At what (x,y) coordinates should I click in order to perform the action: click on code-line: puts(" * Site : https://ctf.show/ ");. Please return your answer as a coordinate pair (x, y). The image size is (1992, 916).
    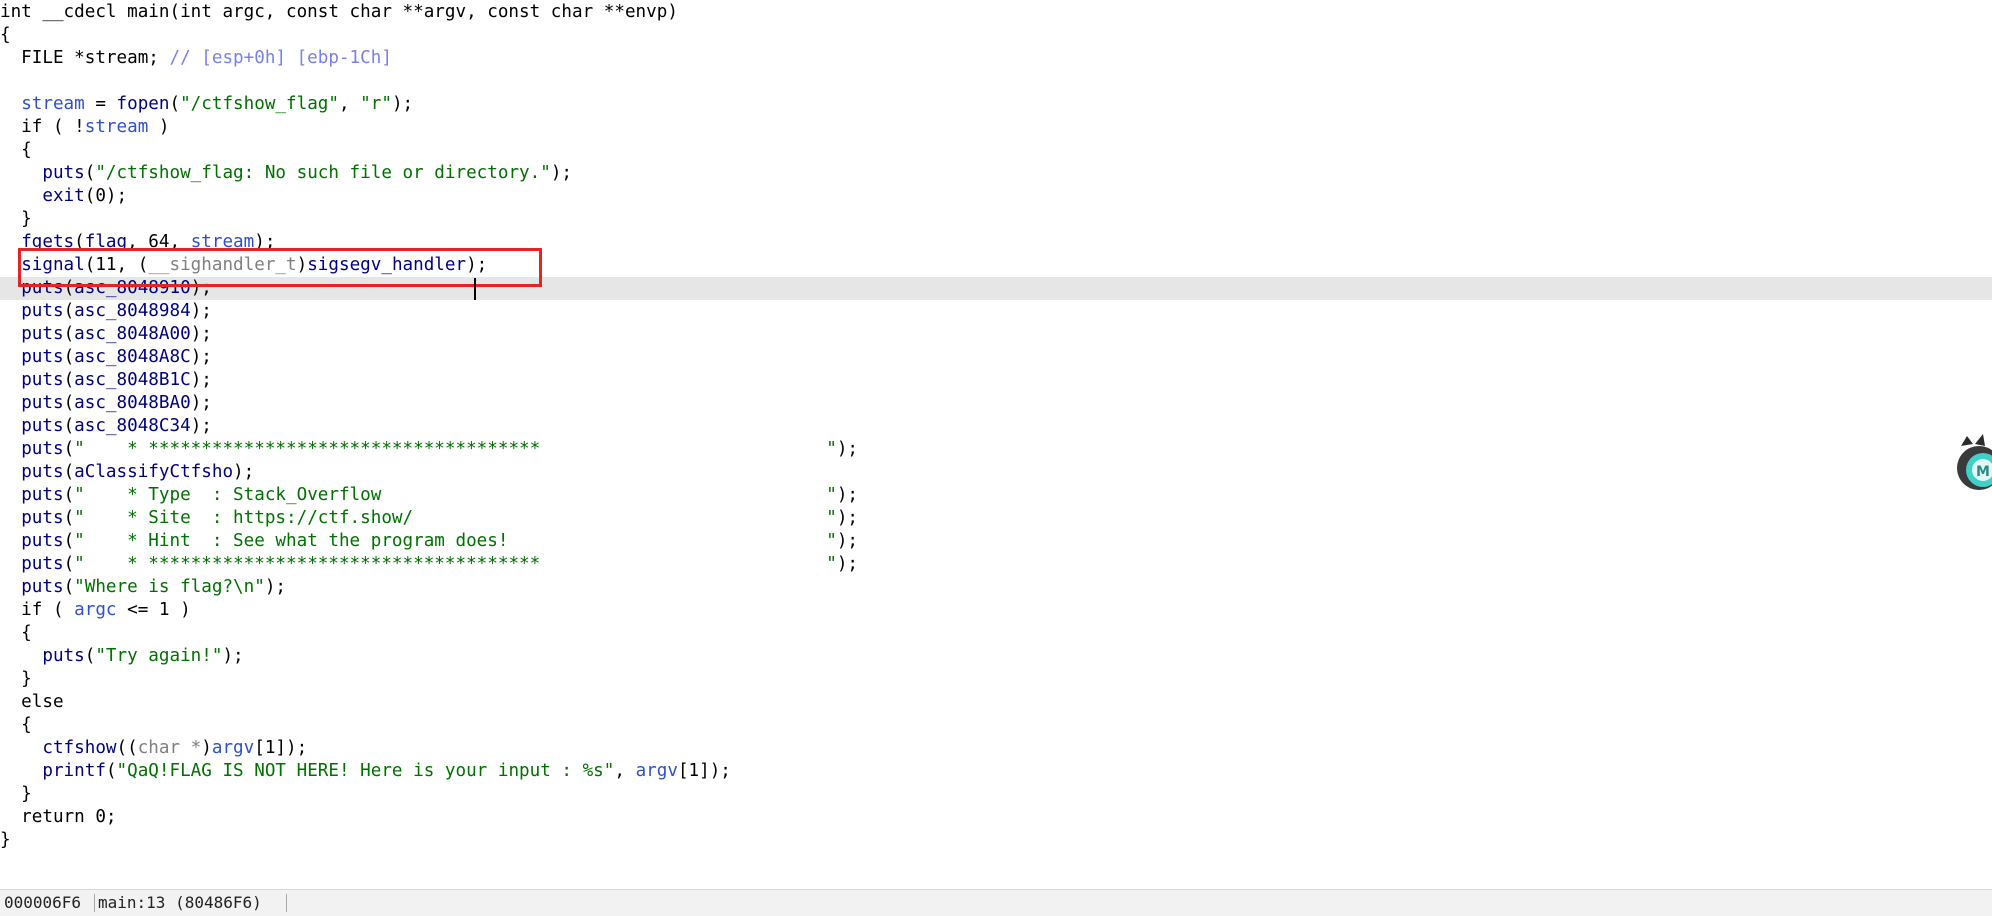
    Looking at the image, I should click on (996, 518).